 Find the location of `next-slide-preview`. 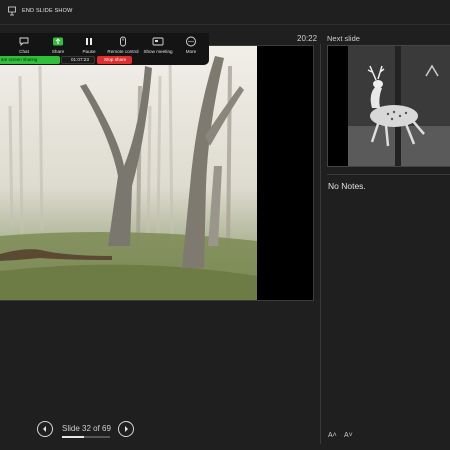

next-slide-preview is located at coordinates (388, 106).